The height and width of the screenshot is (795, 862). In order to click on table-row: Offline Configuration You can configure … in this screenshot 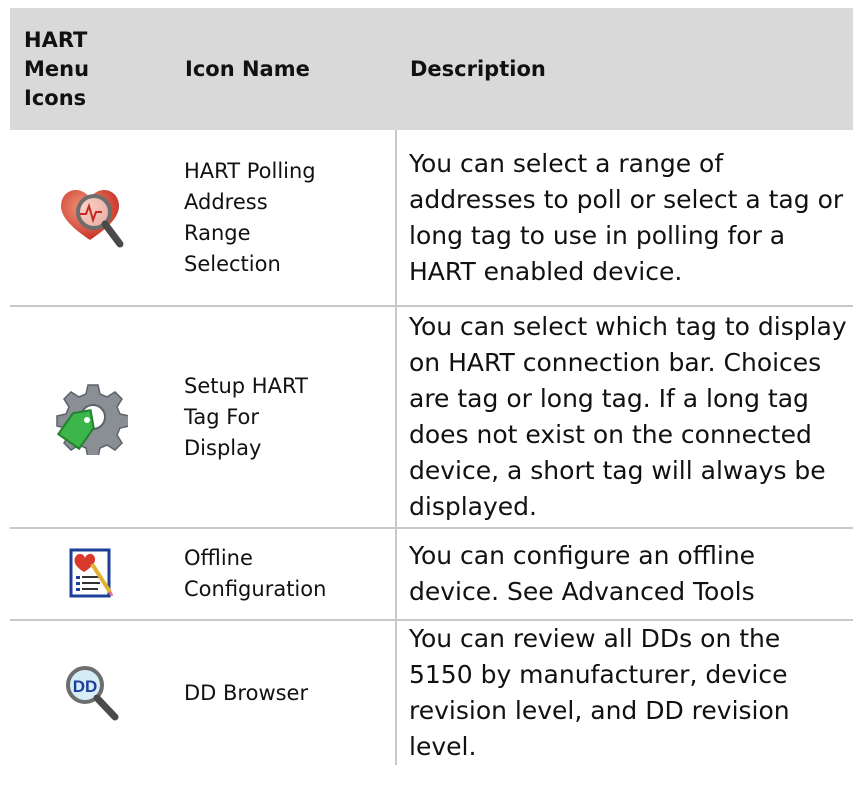, I will do `click(431, 574)`.